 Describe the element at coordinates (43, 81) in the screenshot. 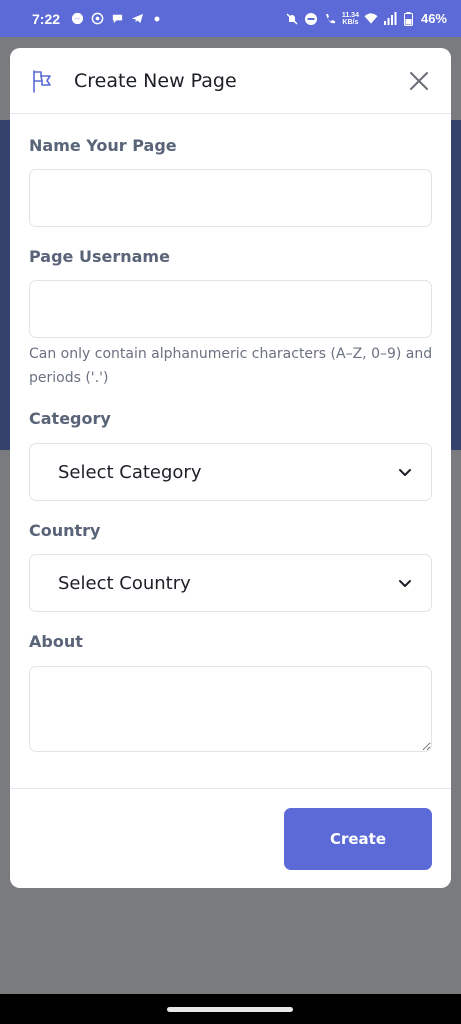

I see `flag-icon` at that location.